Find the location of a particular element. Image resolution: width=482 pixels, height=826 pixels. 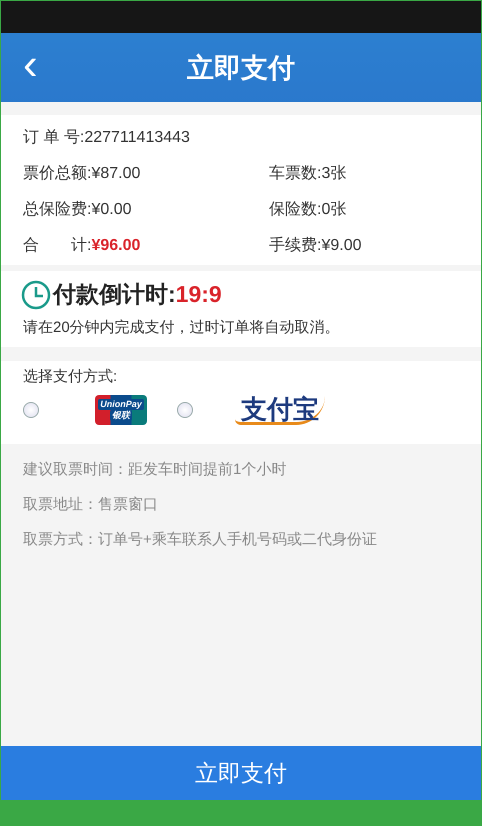

page-title: 立即支付 is located at coordinates (241, 68).